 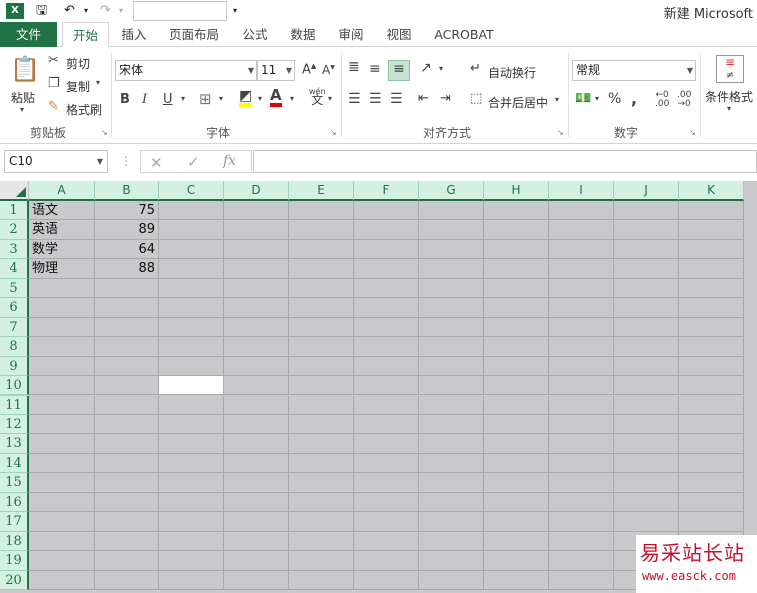 What do you see at coordinates (53, 106) in the screenshot?
I see `format-painter-icon: ✎` at bounding box center [53, 106].